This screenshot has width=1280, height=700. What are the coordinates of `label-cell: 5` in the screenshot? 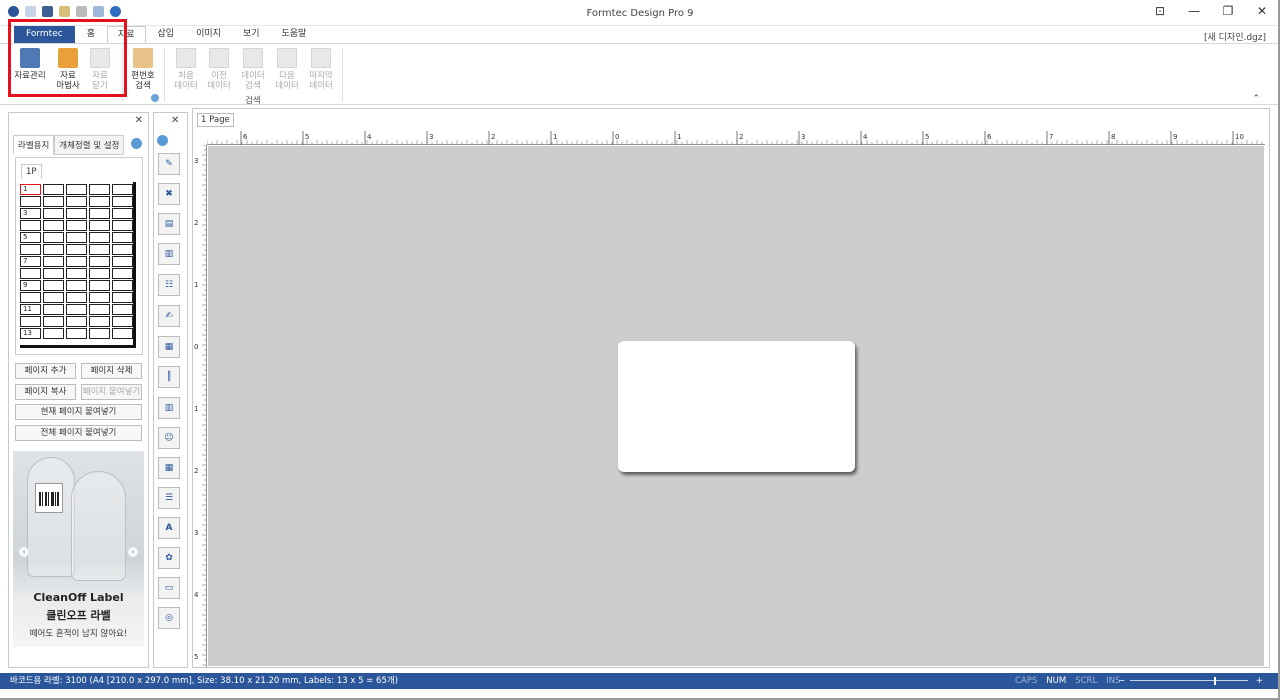 It's located at (30, 237).